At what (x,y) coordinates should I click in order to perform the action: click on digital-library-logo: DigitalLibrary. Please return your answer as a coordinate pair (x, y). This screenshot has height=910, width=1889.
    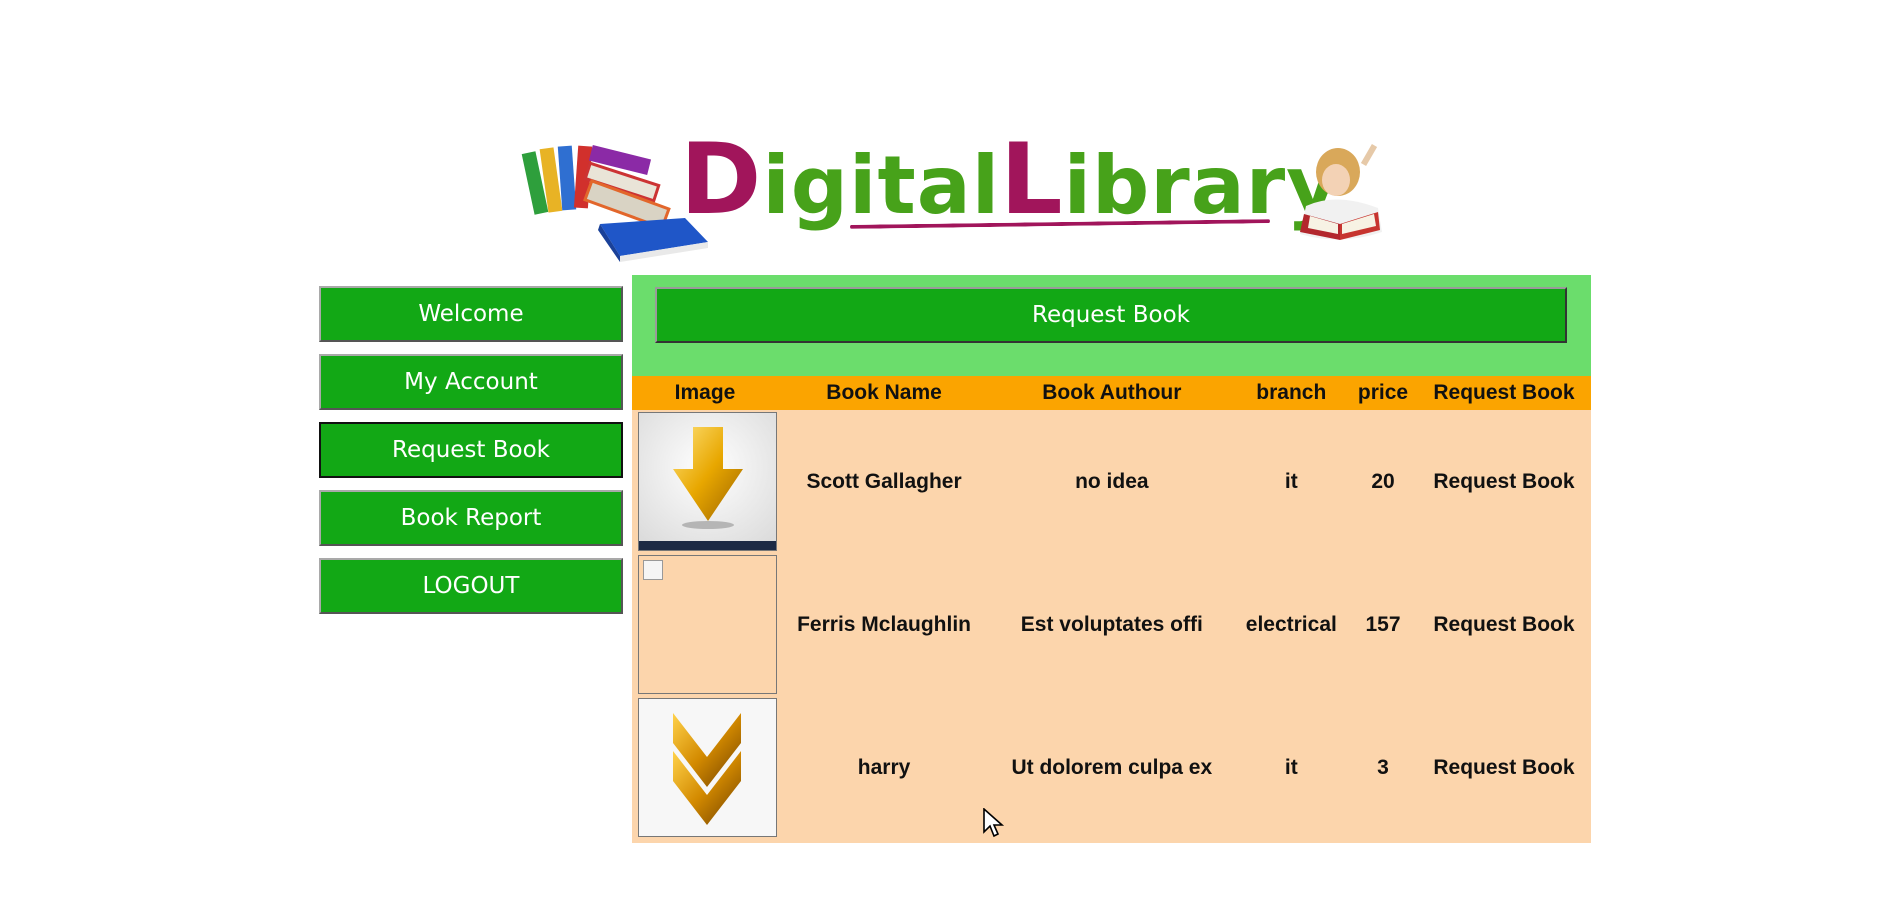
    Looking at the image, I should click on (960, 195).